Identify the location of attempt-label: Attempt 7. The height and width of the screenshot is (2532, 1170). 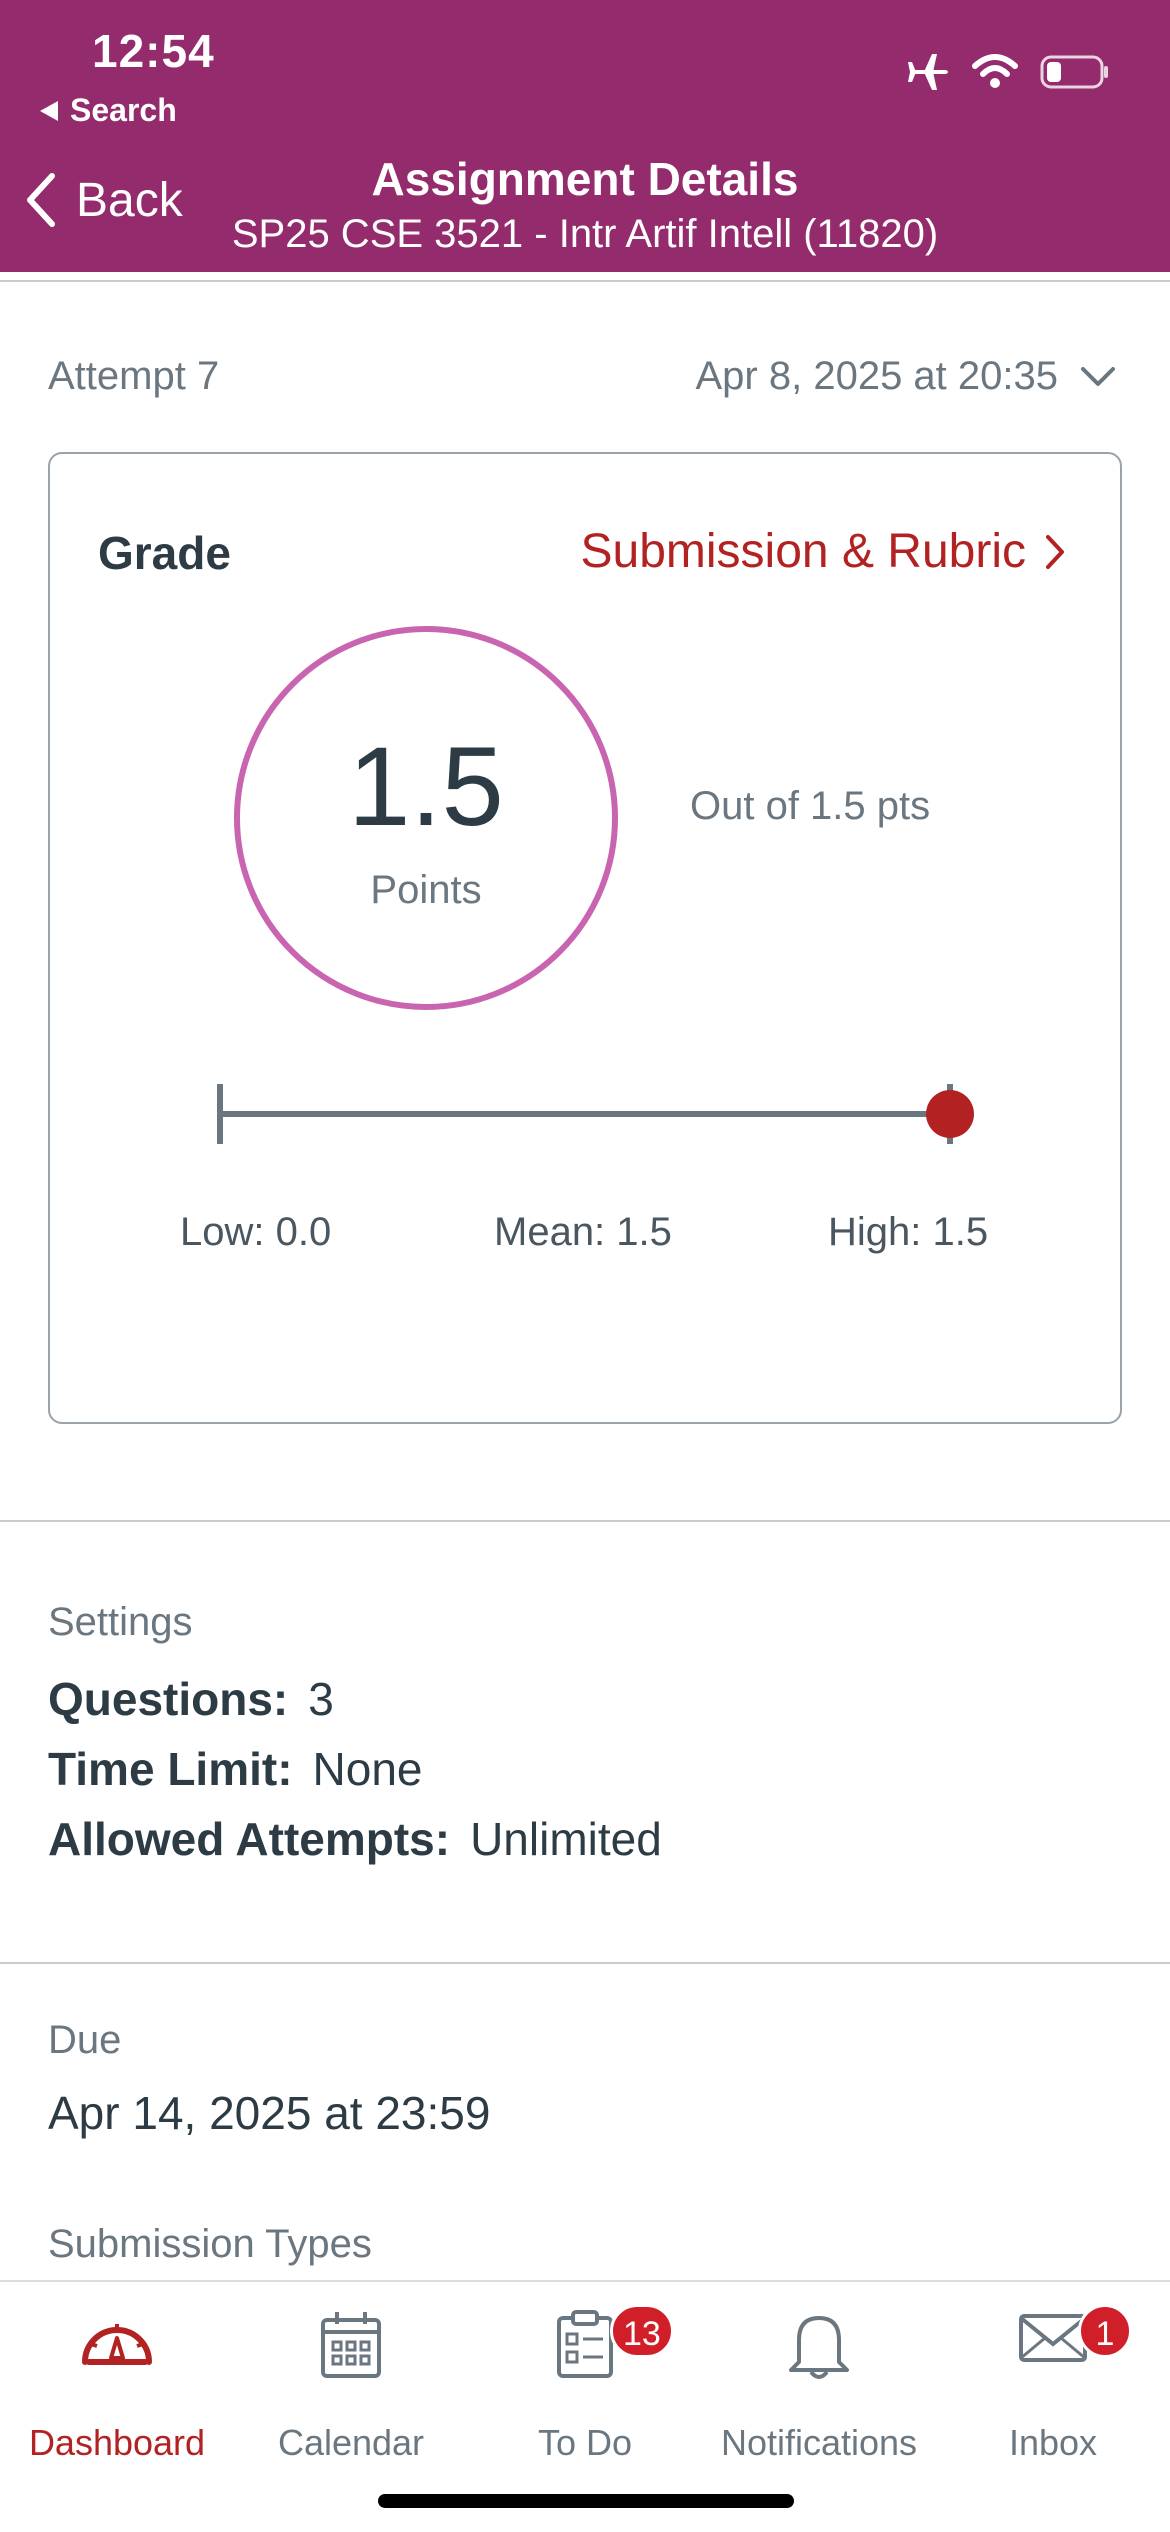
(134, 376).